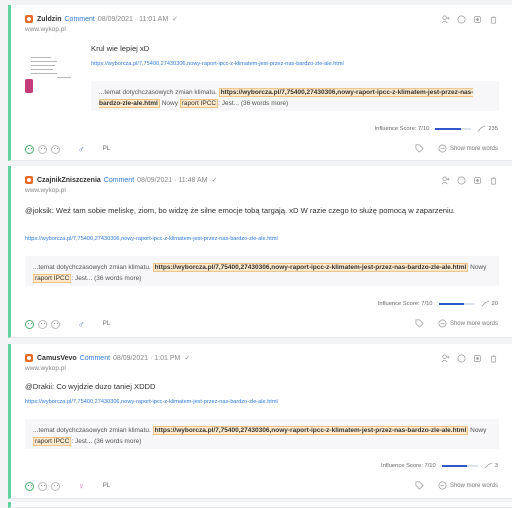 Image resolution: width=512 pixels, height=508 pixels. I want to click on thumbnail-figure, so click(29, 86).